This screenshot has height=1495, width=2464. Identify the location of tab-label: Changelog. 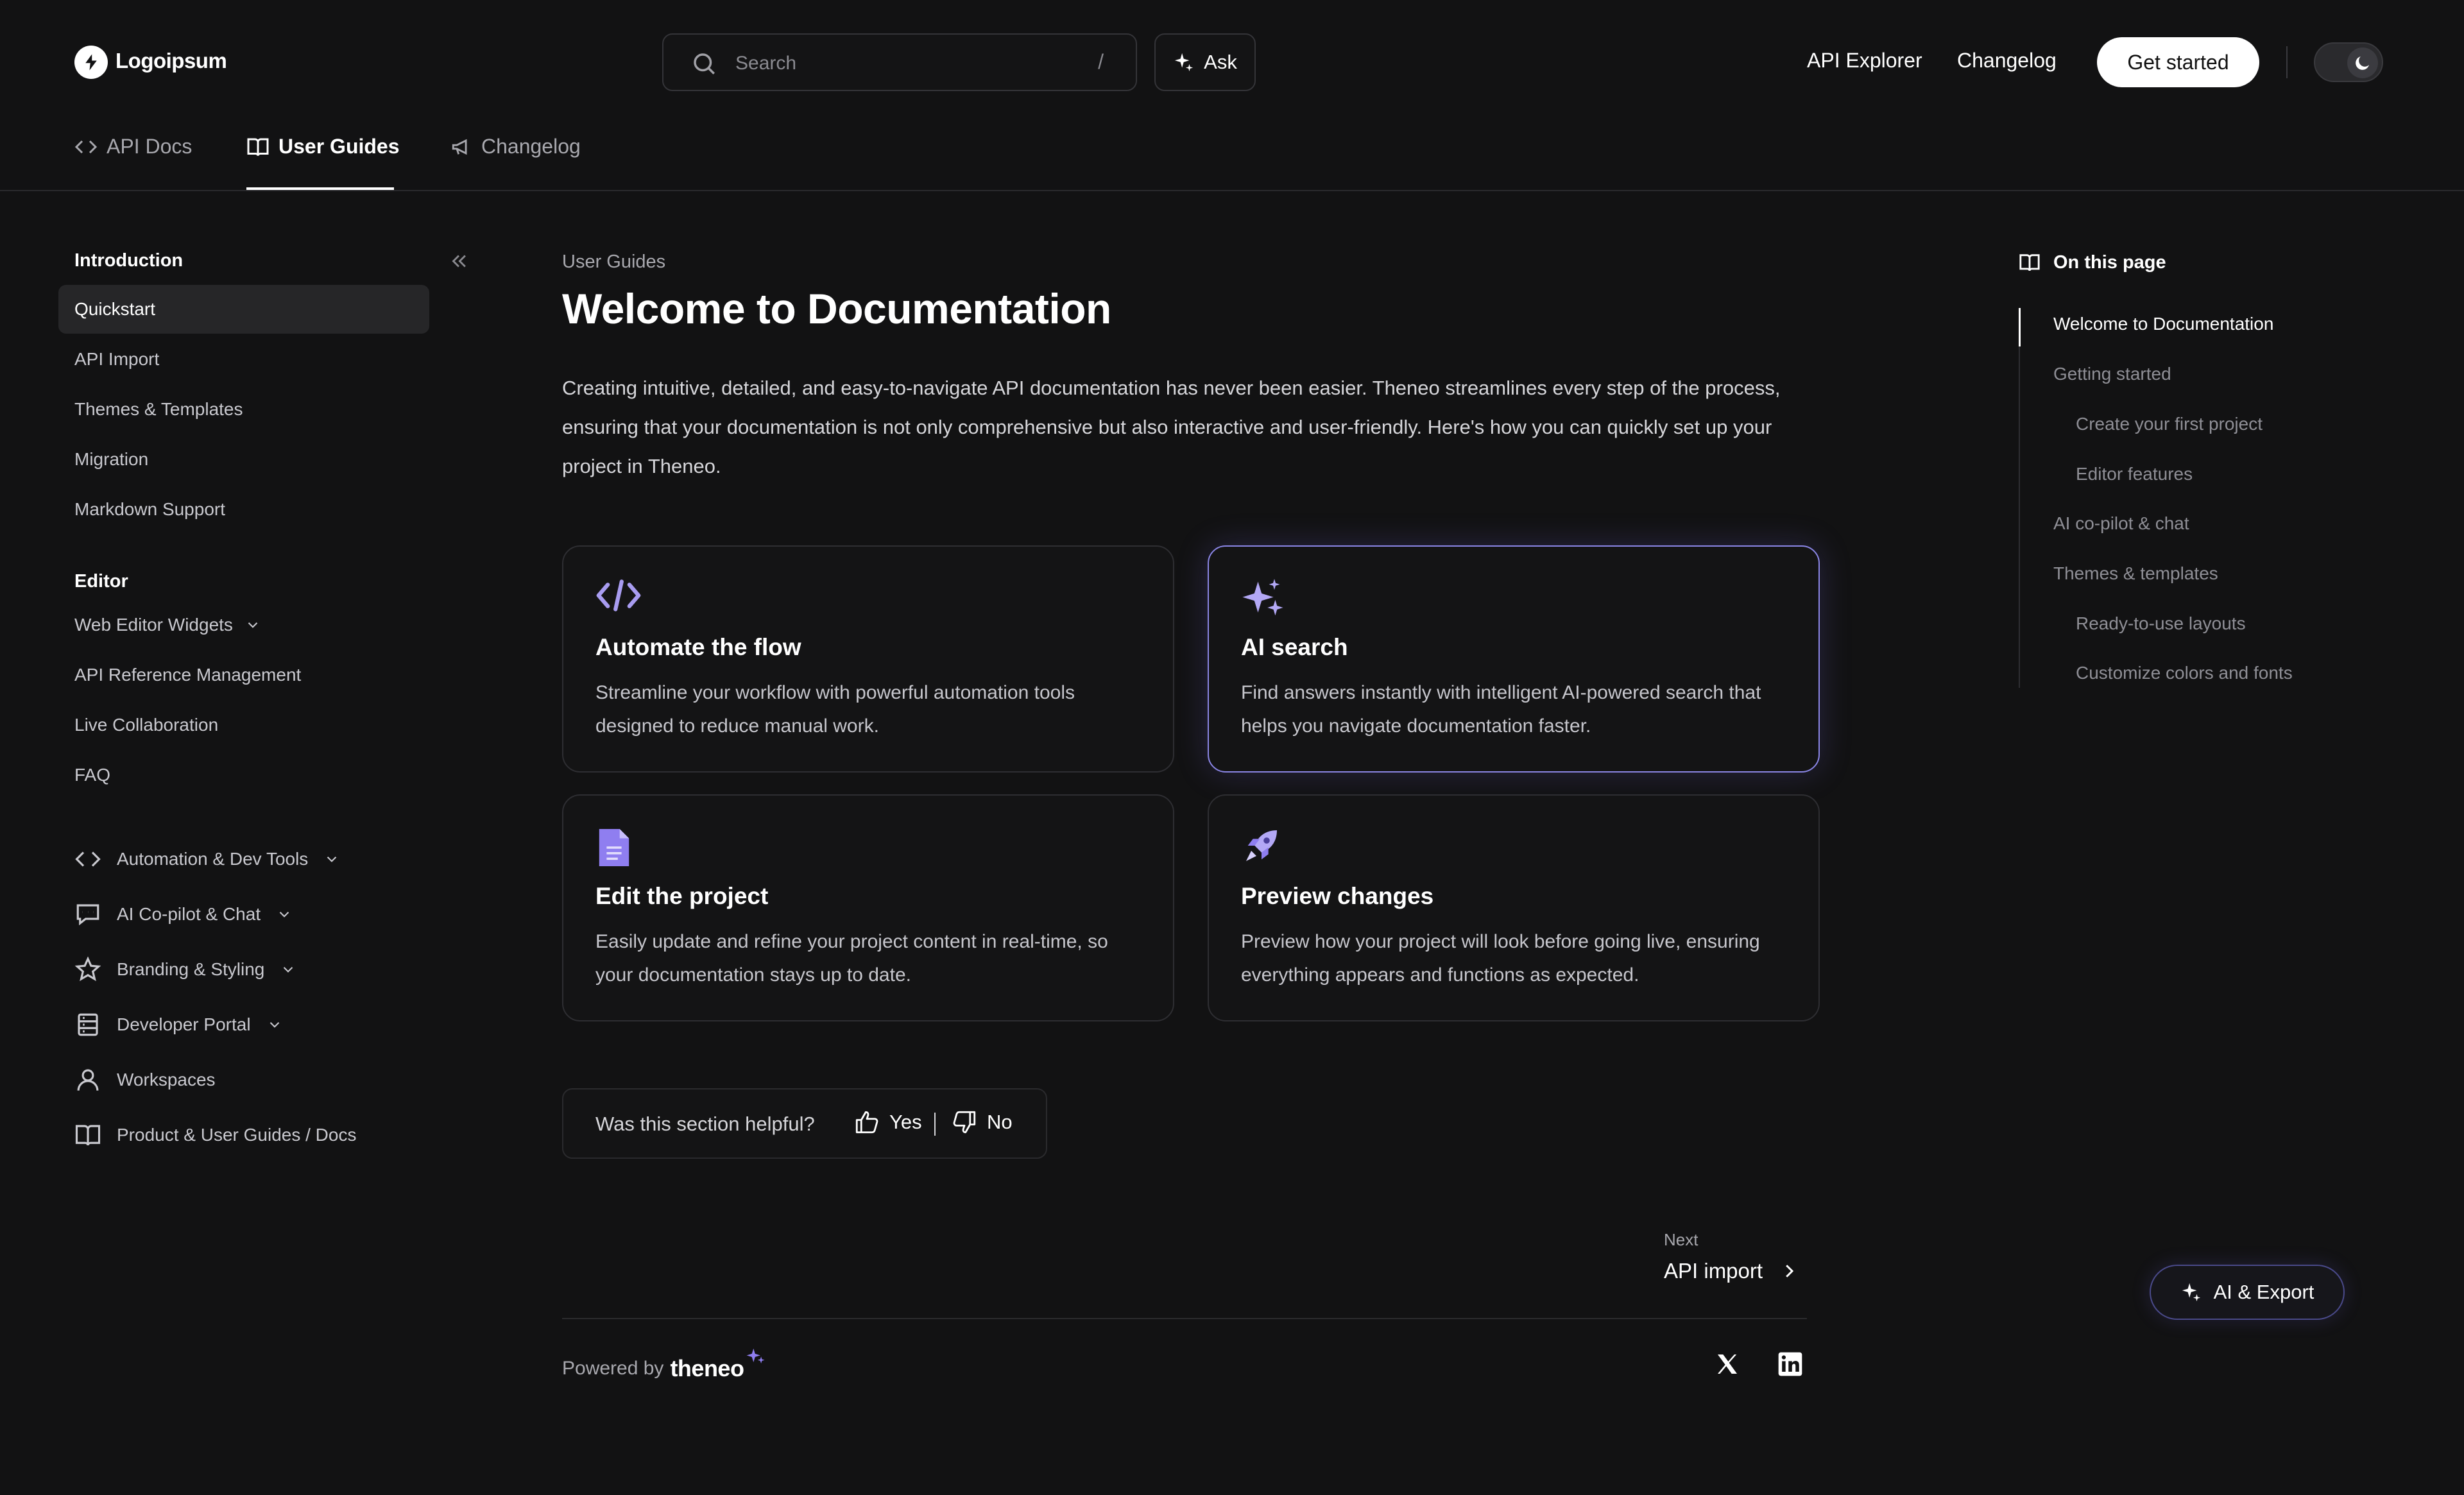
(531, 146).